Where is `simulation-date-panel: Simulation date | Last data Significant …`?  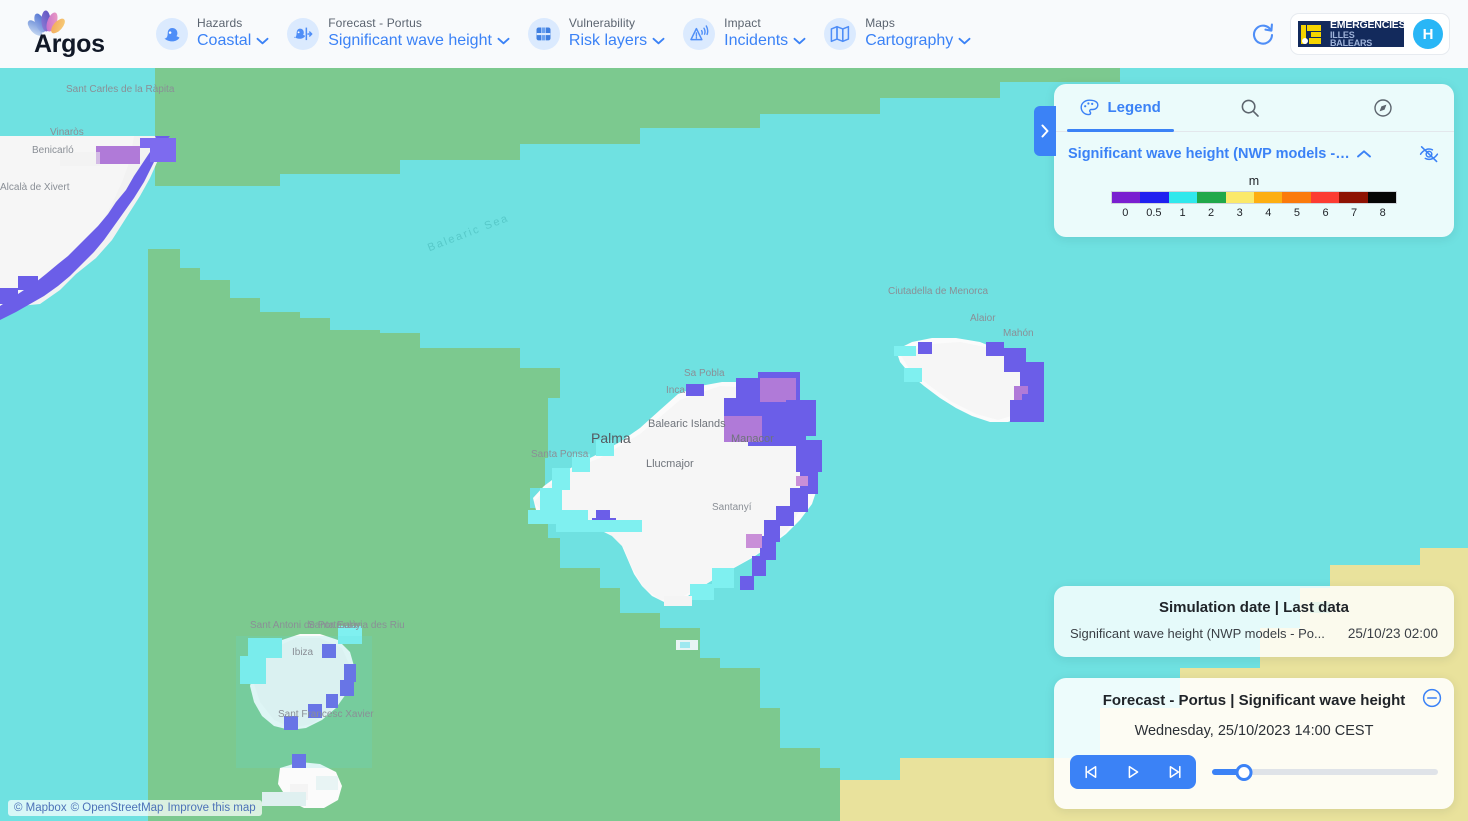
simulation-date-panel: Simulation date | Last data Significant … is located at coordinates (1254, 621).